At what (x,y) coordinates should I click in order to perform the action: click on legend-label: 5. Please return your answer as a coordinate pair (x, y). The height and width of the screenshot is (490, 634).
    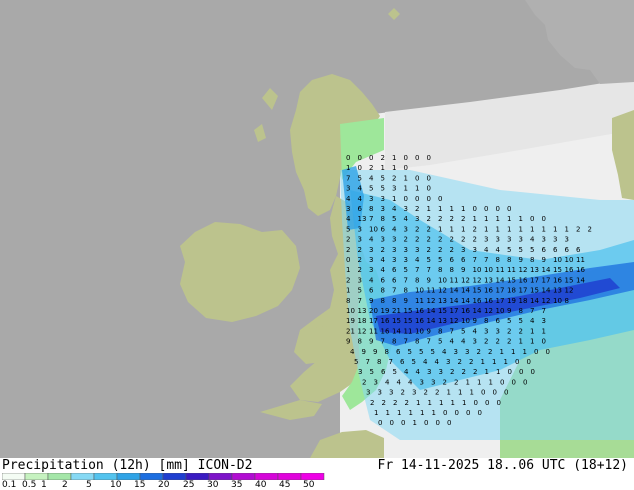
    Looking at the image, I should click on (89, 485).